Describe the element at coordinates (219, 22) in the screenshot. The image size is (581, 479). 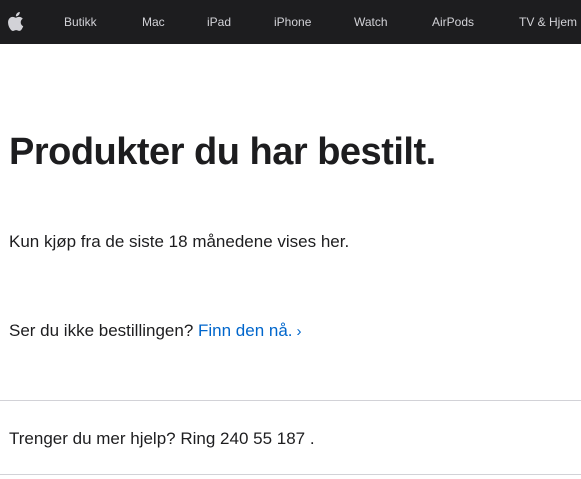
I see `nav-item-ipad: iPad` at that location.